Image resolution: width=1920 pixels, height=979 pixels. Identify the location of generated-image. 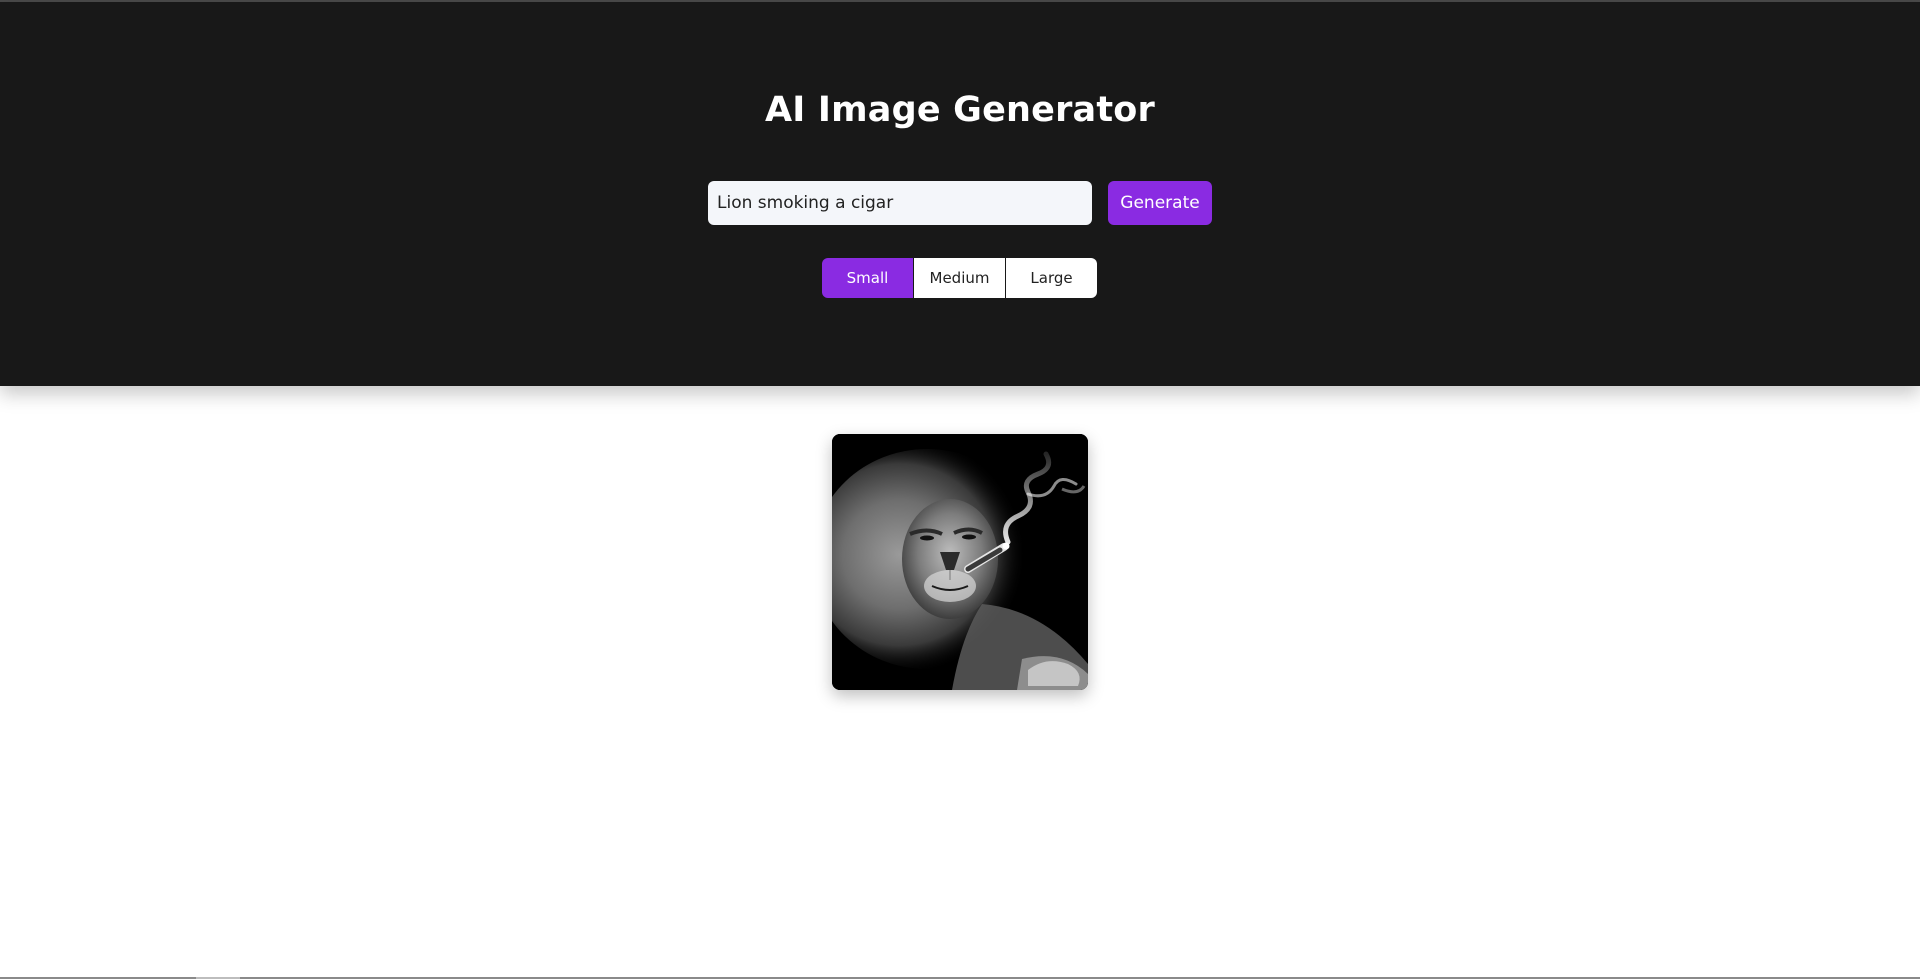
(960, 562).